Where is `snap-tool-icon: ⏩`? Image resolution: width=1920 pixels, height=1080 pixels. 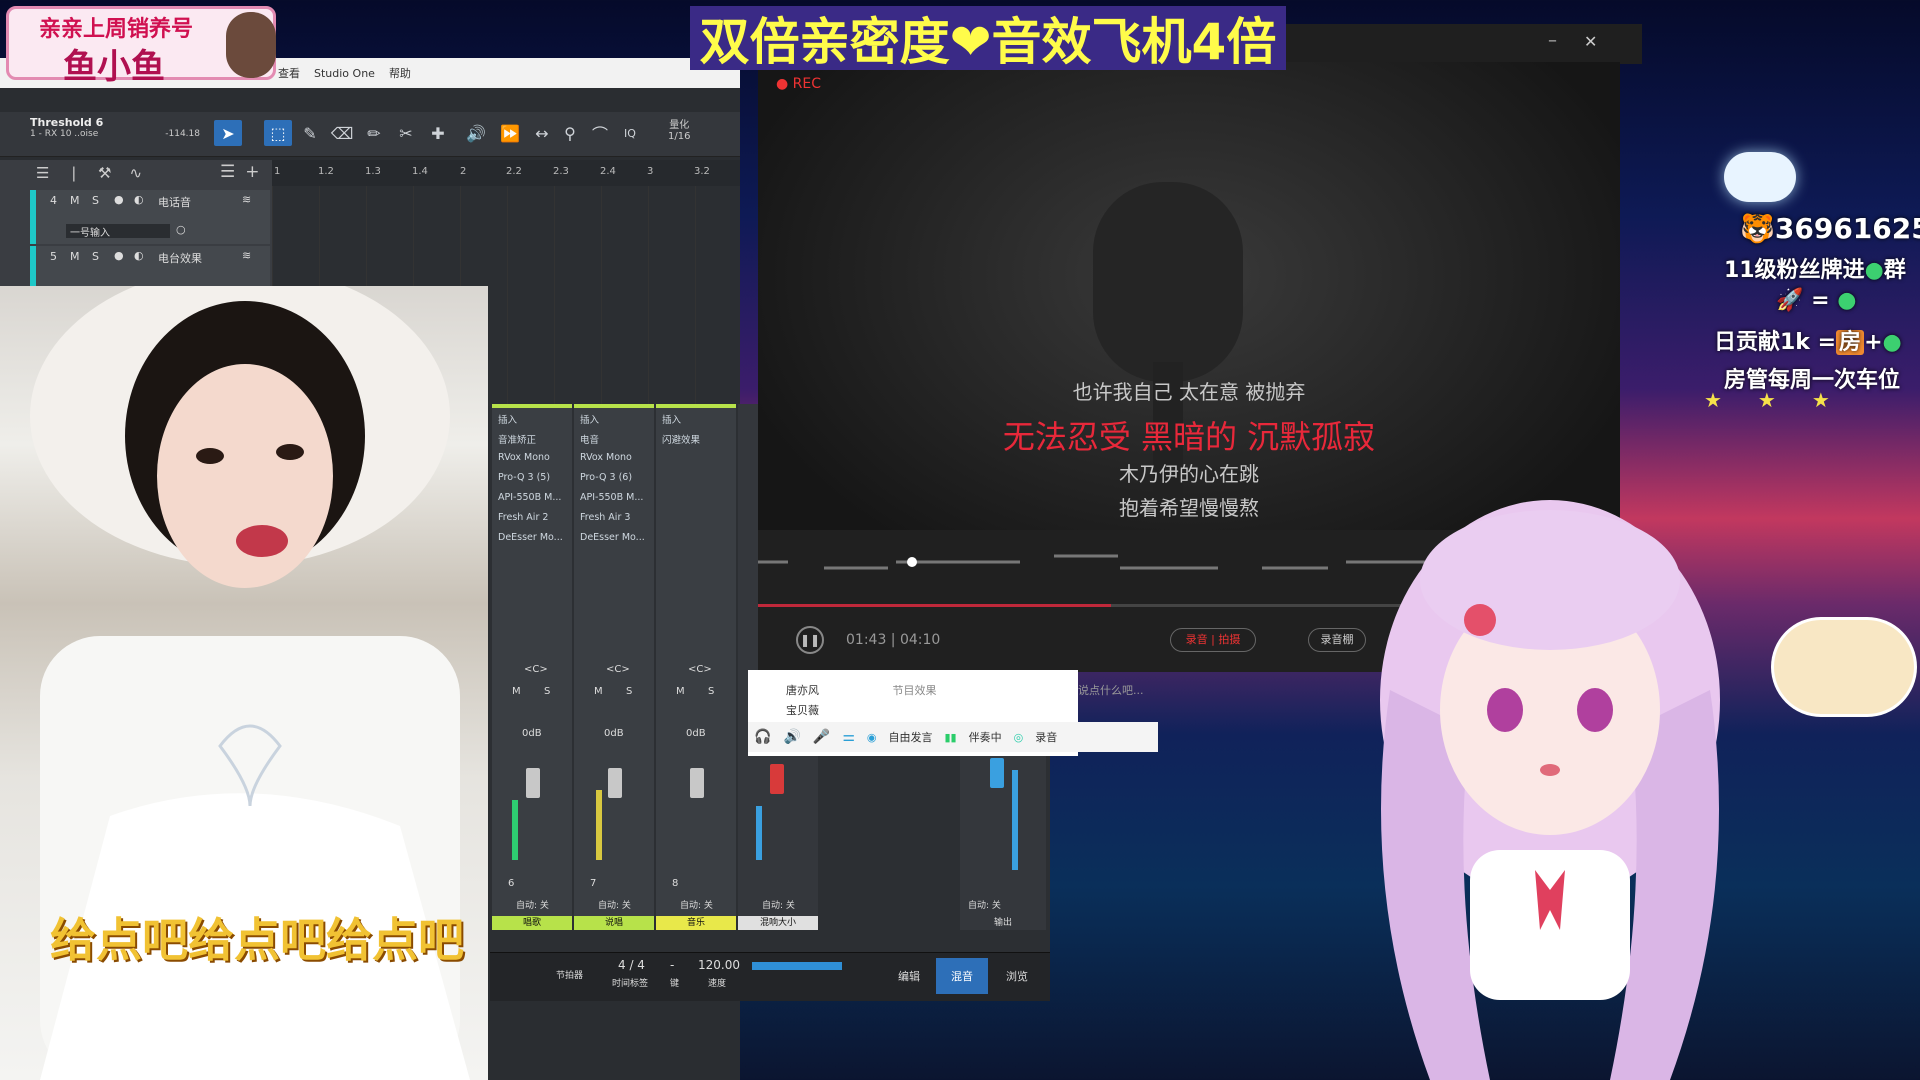
snap-tool-icon: ⏩ is located at coordinates (510, 133).